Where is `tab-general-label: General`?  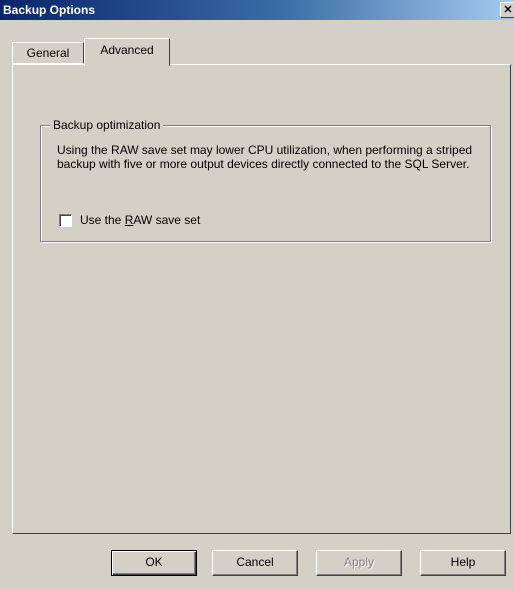 tab-general-label: General is located at coordinates (48, 53).